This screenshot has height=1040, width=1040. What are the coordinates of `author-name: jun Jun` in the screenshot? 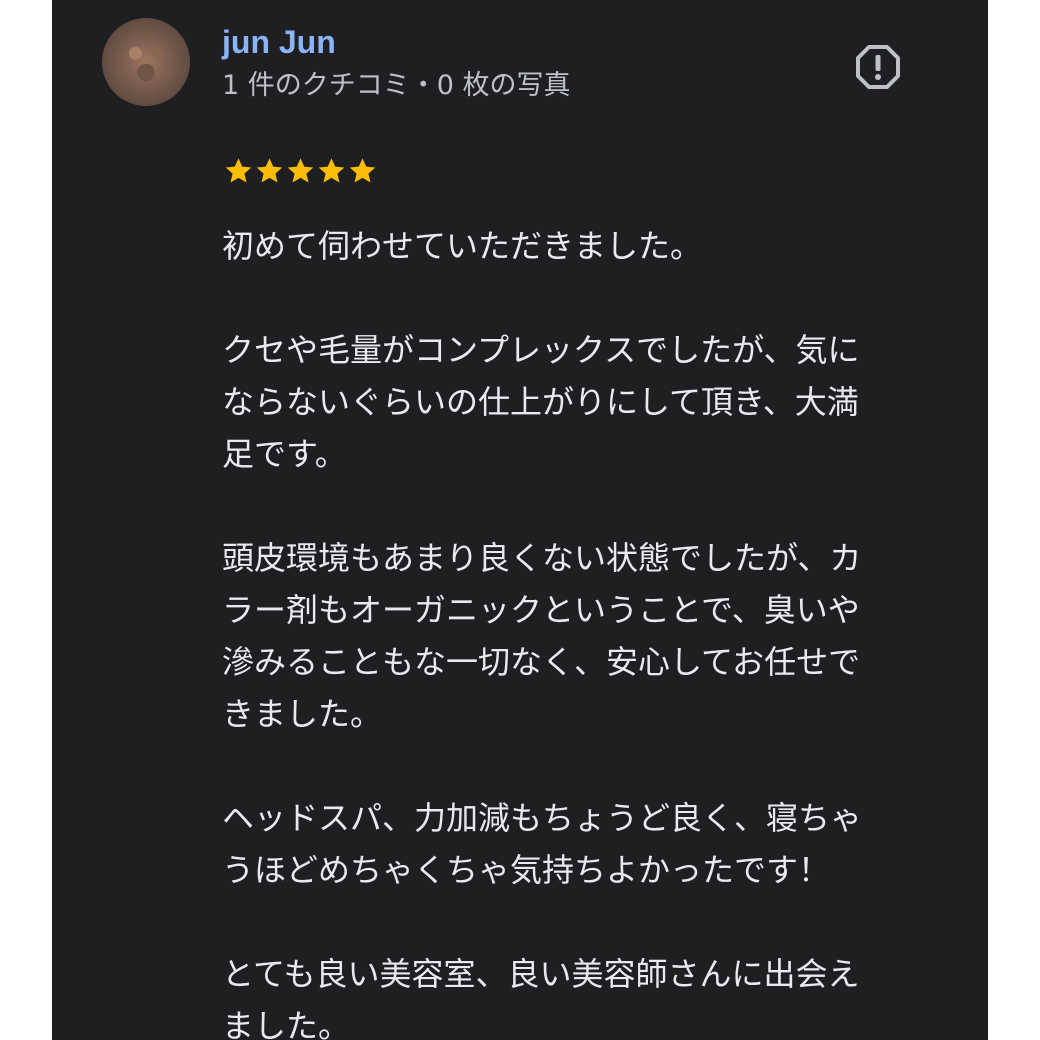 It's located at (279, 42).